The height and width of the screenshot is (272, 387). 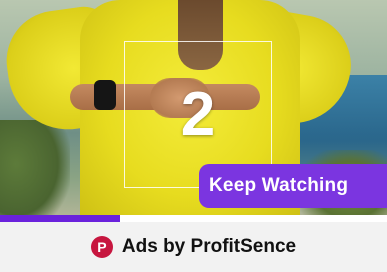 What do you see at coordinates (193, 218) in the screenshot?
I see `video-progress-bar` at bounding box center [193, 218].